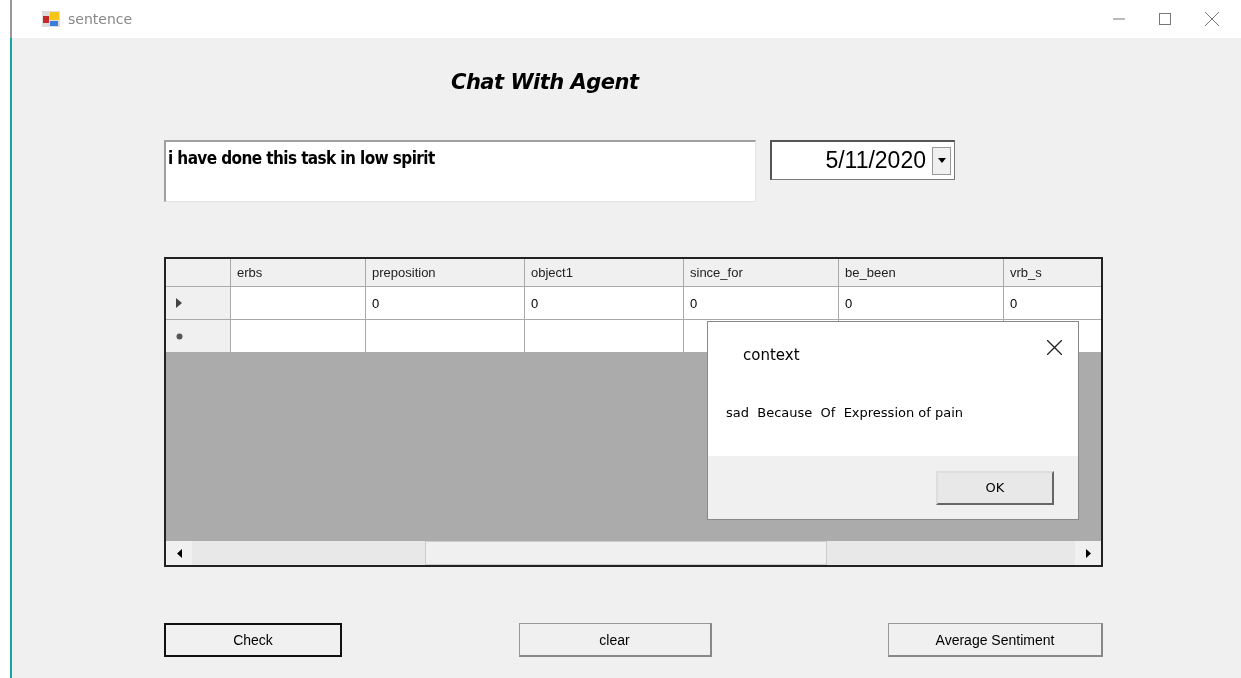 The image size is (1241, 678). I want to click on action-button: Average Sentiment, so click(995, 640).